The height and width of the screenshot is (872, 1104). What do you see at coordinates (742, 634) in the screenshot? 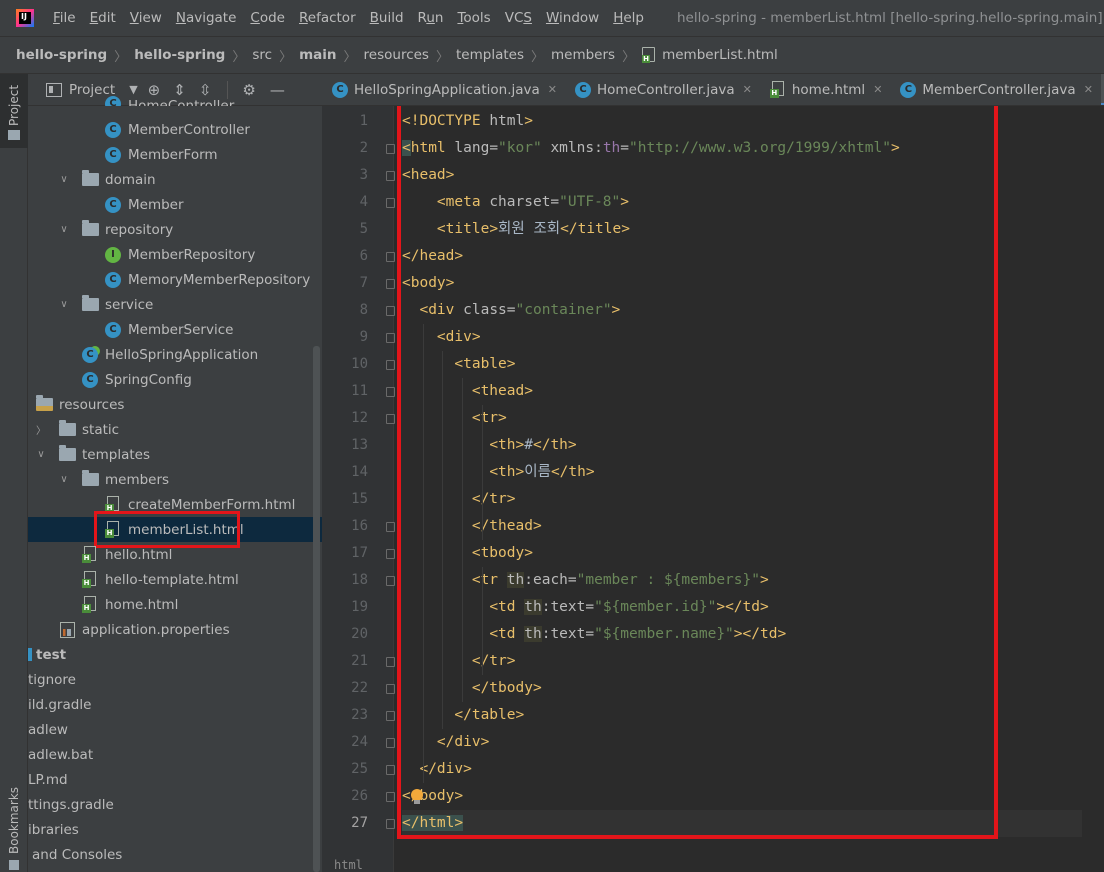
I see `code-line: <td th:text="${member.name}"></td>` at bounding box center [742, 634].